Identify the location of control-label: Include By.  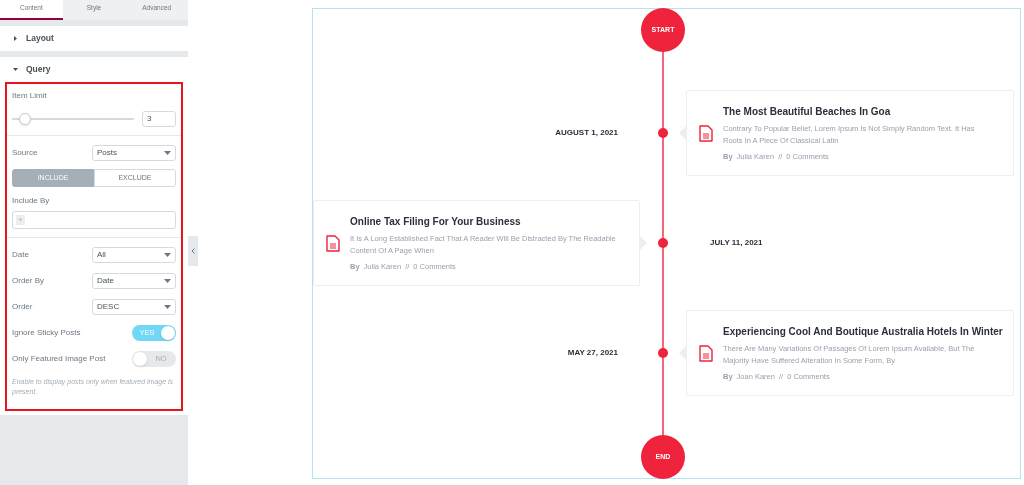
(31, 201).